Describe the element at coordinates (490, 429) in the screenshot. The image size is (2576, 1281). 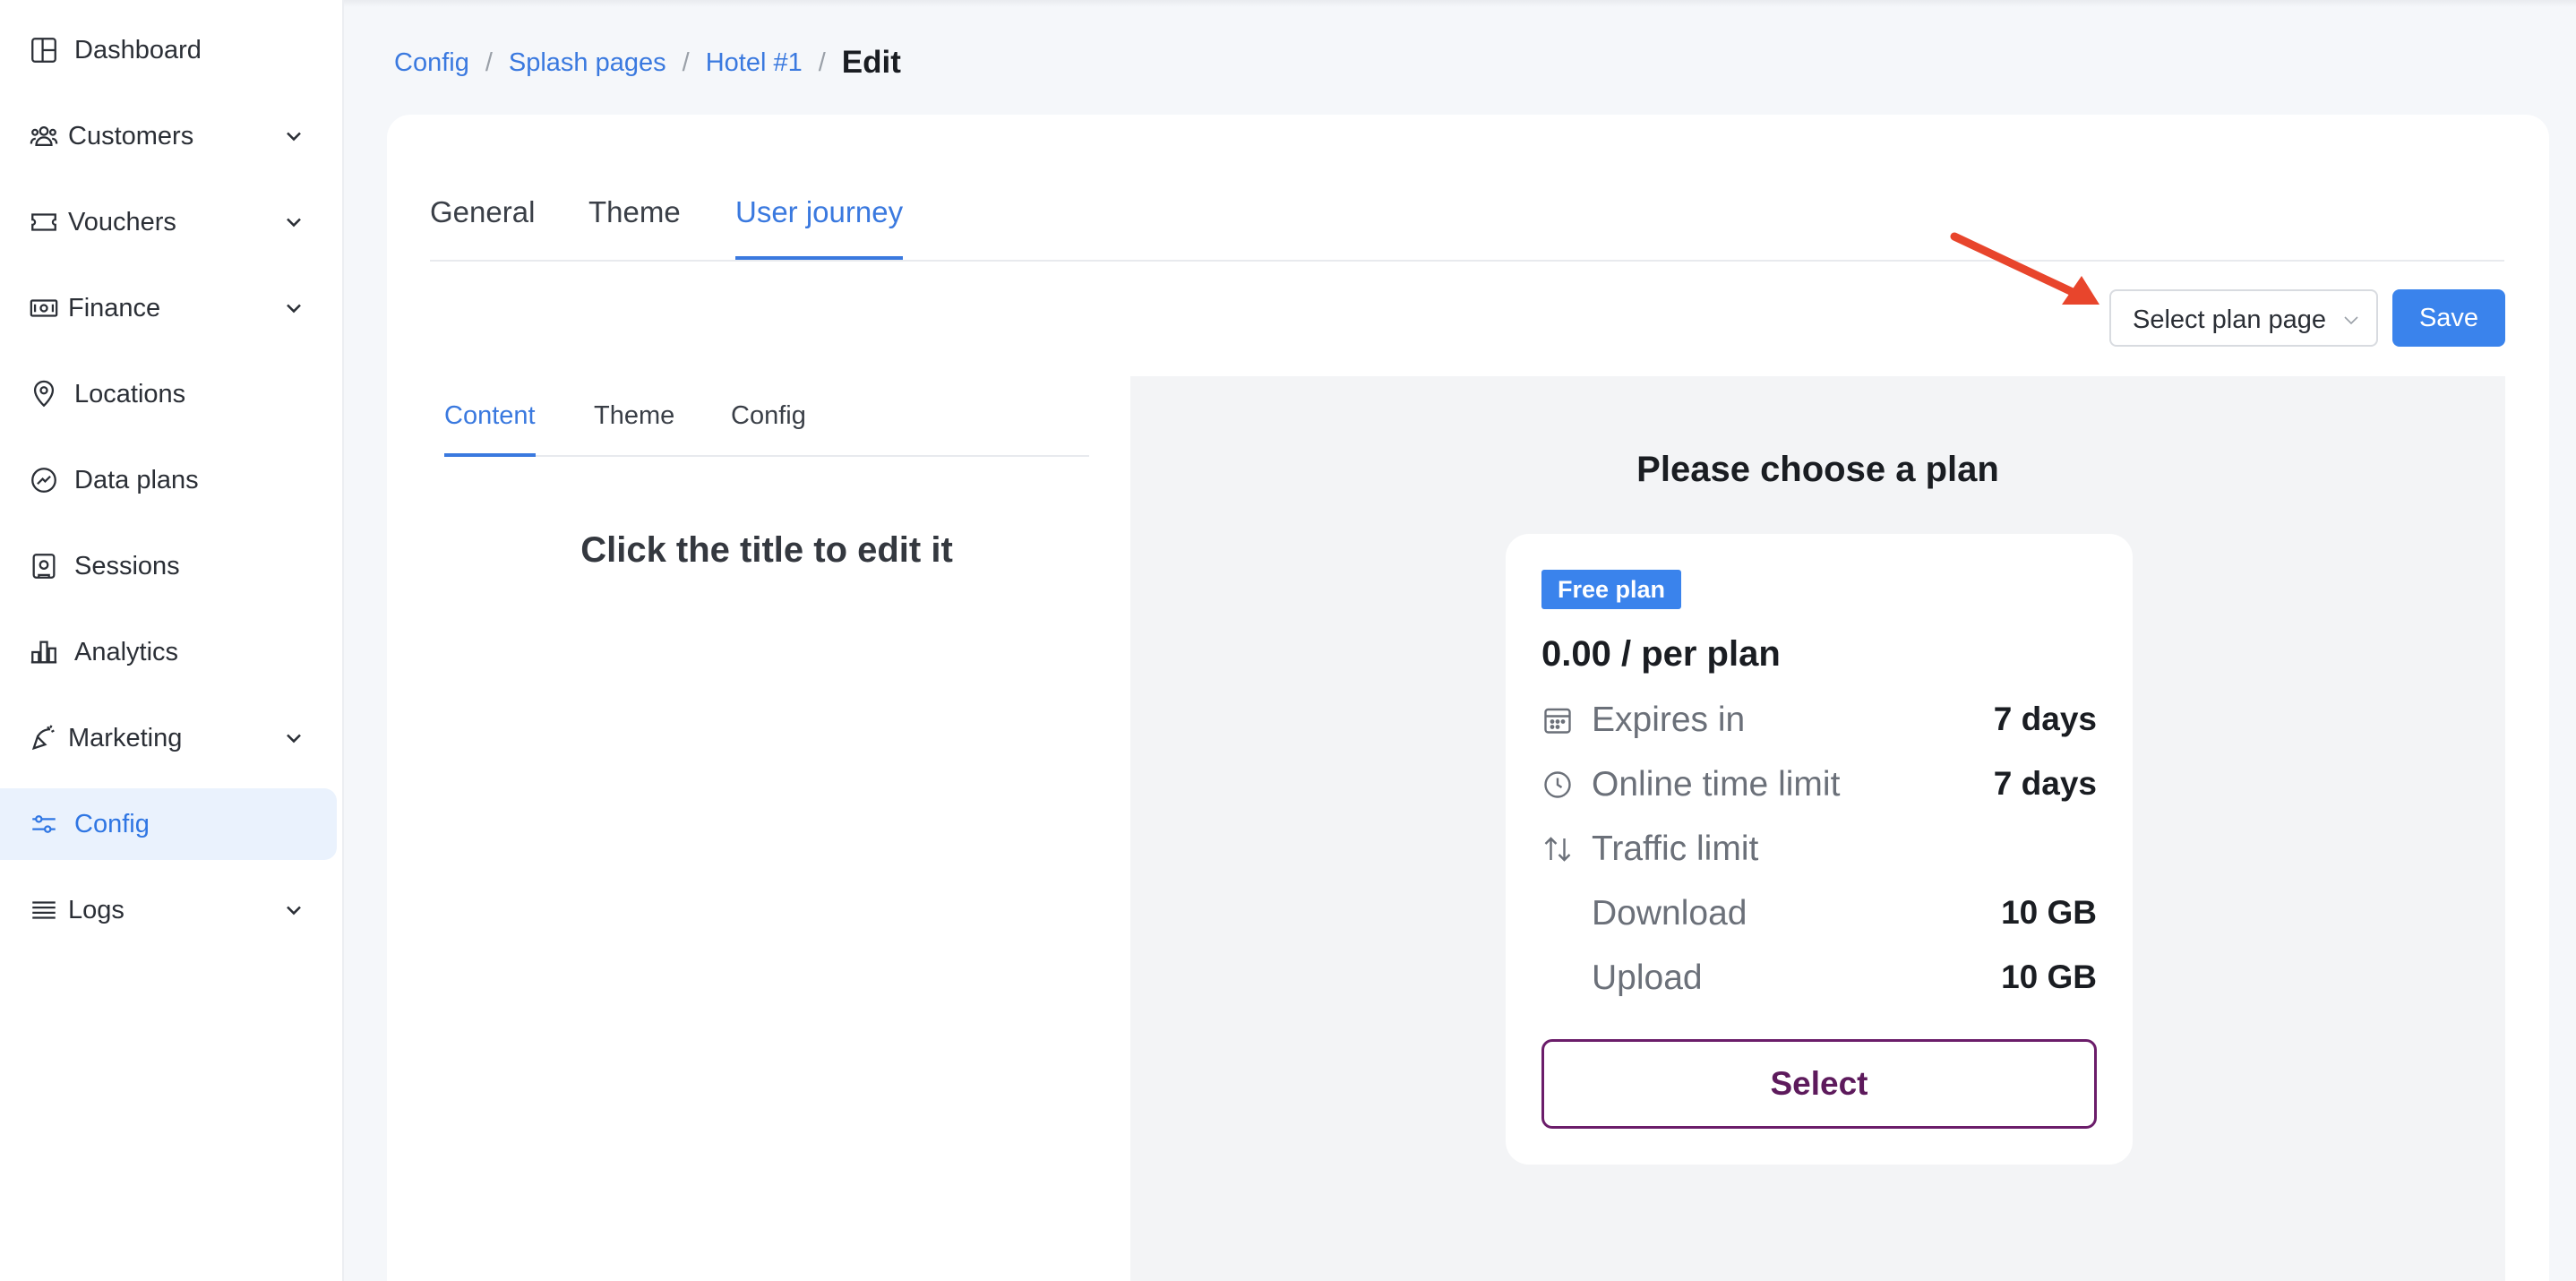
I see `subtab-content: Content` at that location.